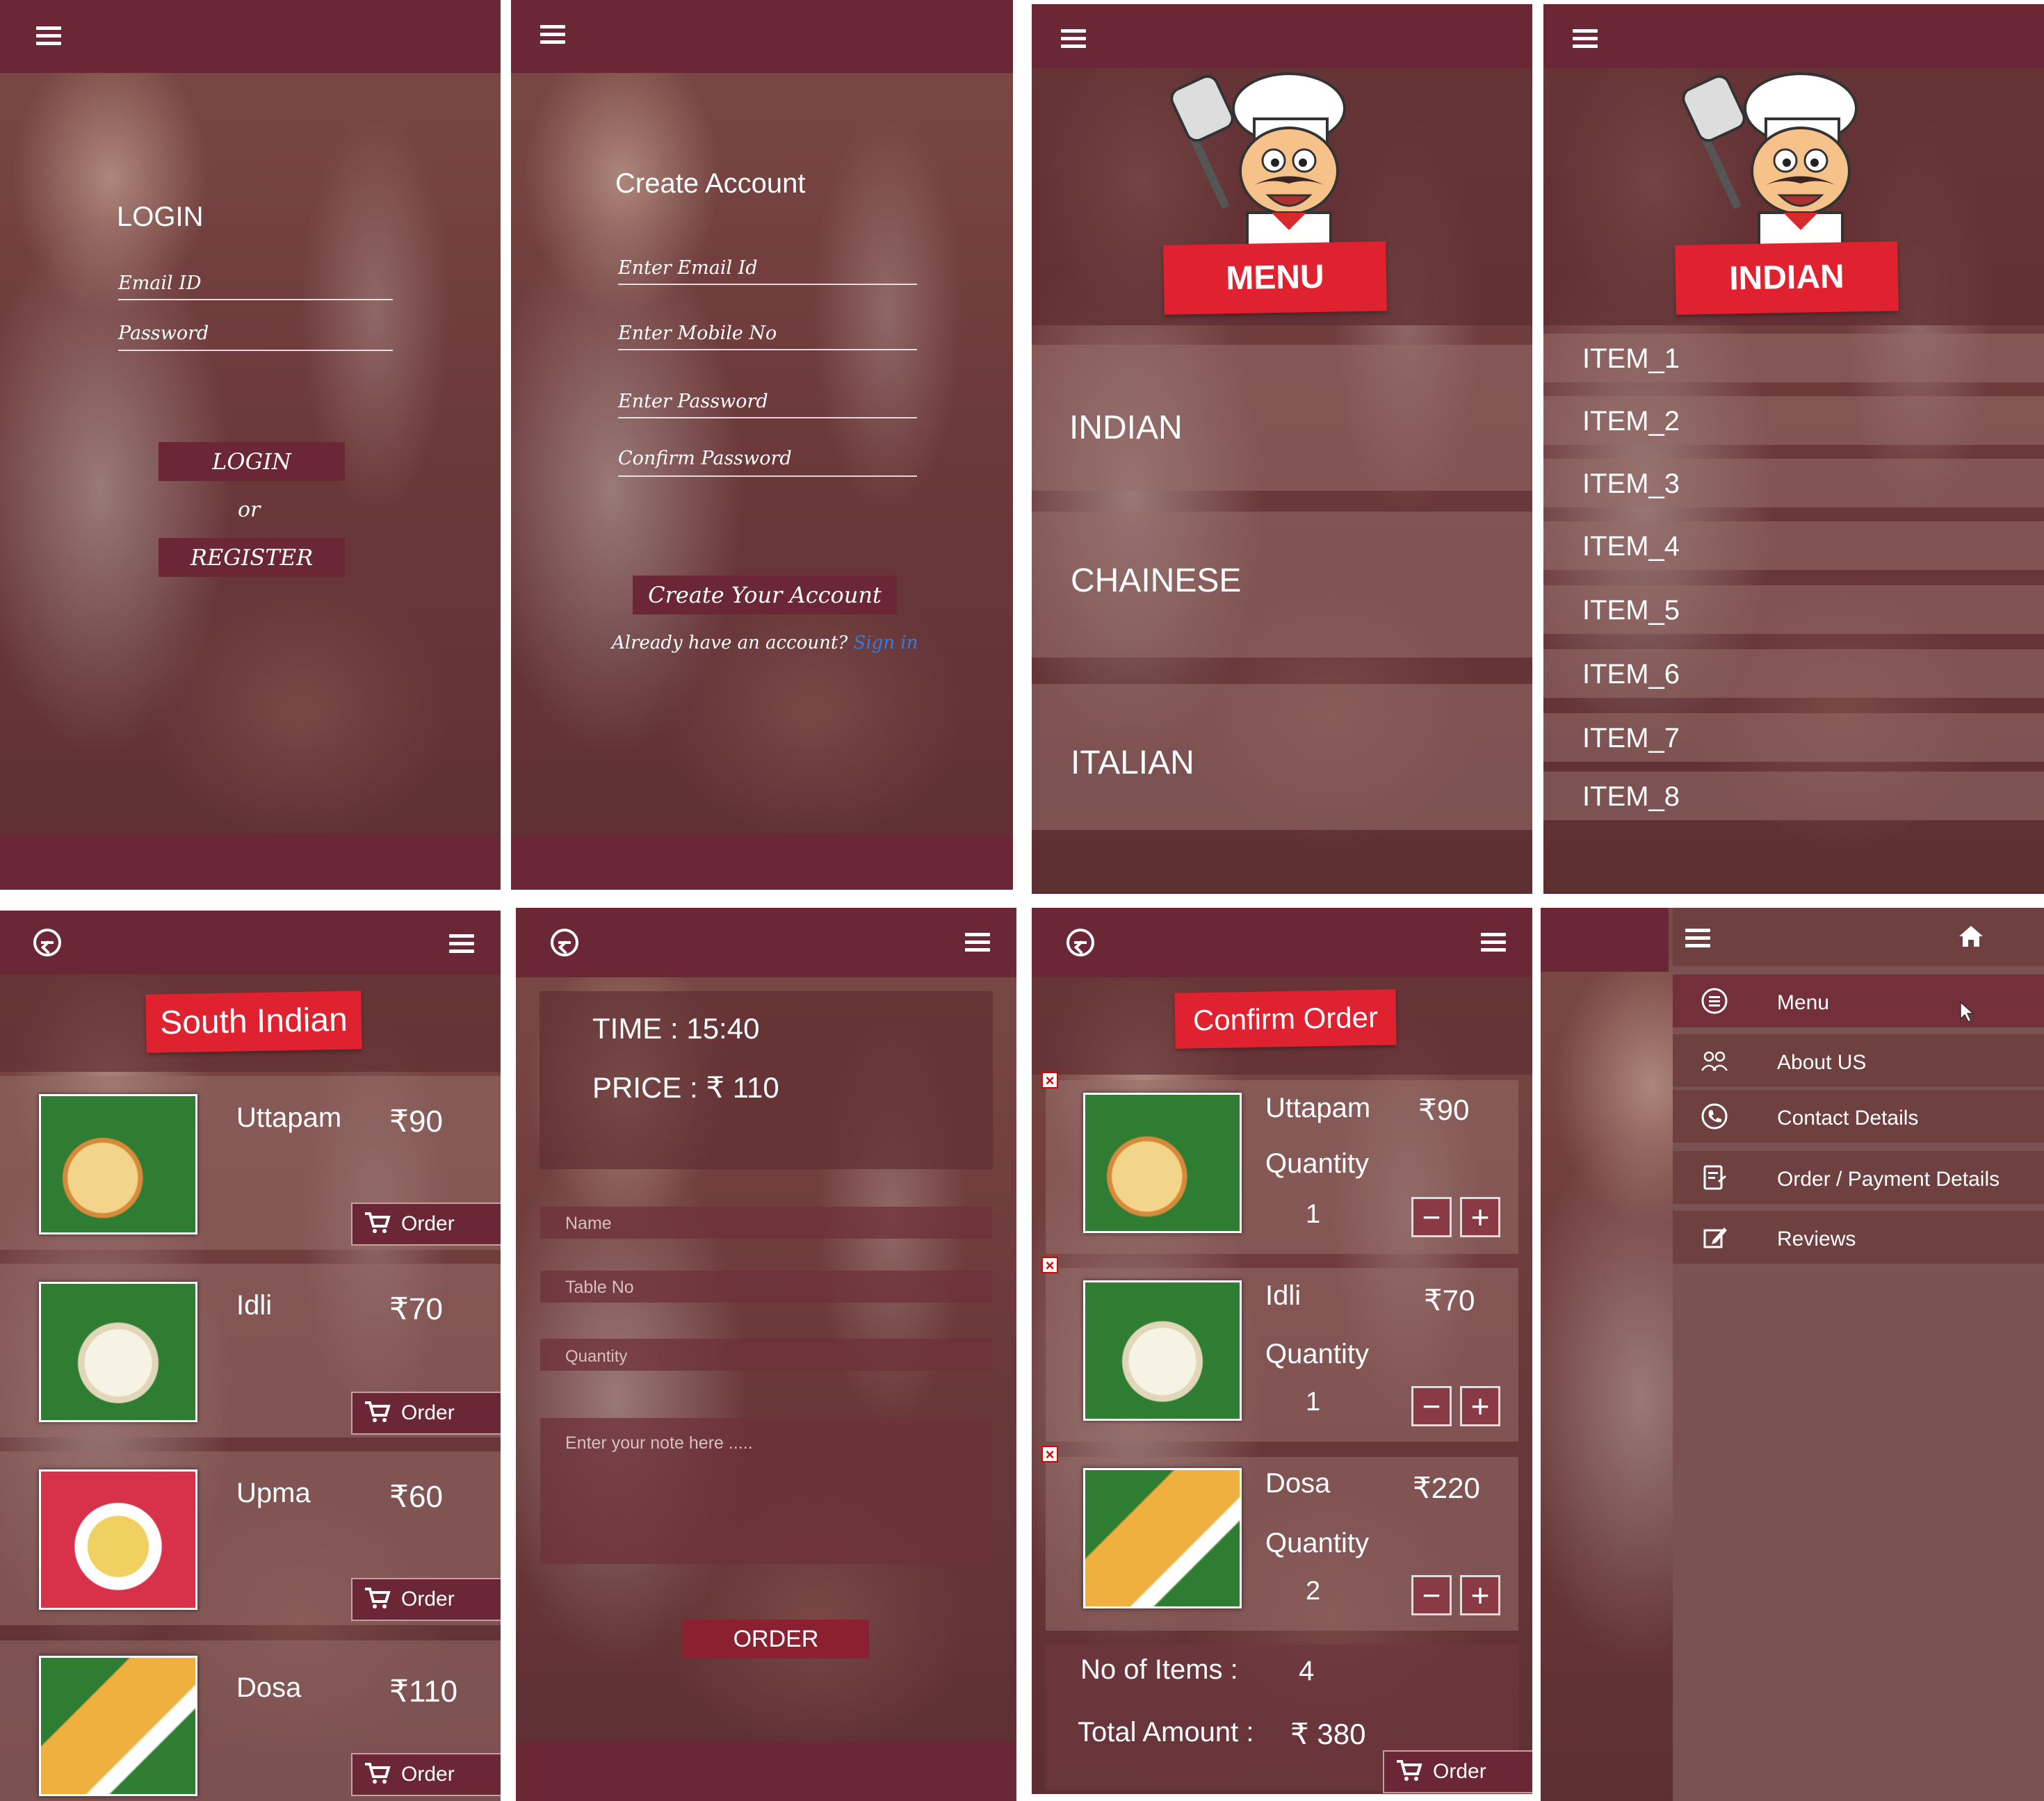 This screenshot has width=2044, height=1801. I want to click on phone-icon, so click(1714, 1117).